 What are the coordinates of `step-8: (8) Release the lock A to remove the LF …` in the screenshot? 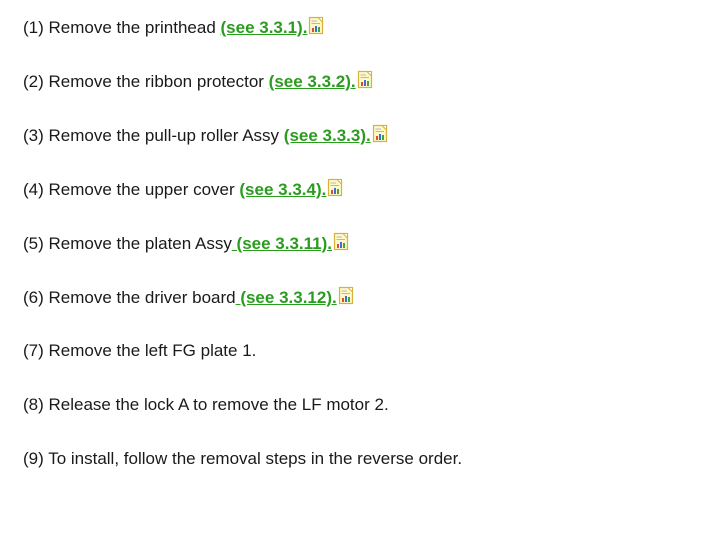 It's located at (358, 414).